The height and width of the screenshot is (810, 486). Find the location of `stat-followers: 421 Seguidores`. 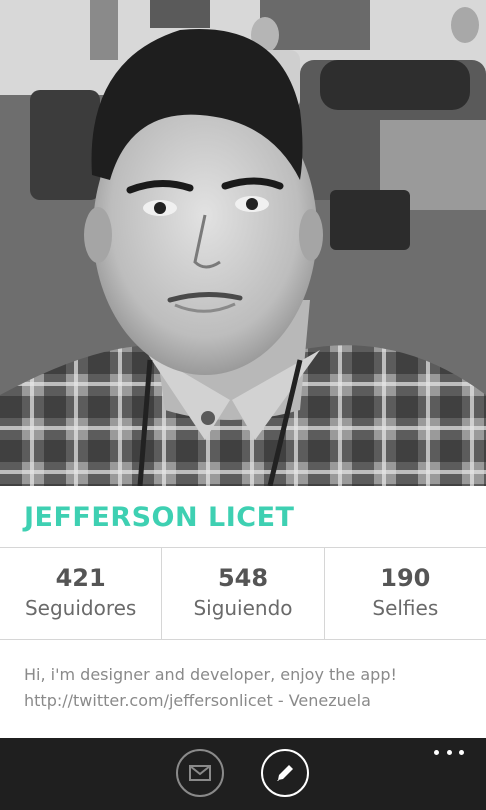

stat-followers: 421 Seguidores is located at coordinates (81, 593).